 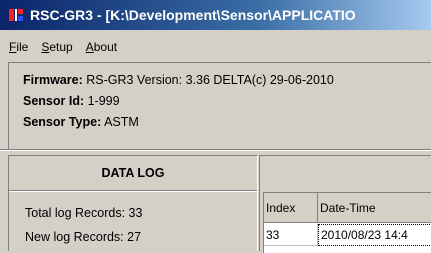 What do you see at coordinates (54, 101) in the screenshot?
I see `sensor-id-label: Sensor Id:` at bounding box center [54, 101].